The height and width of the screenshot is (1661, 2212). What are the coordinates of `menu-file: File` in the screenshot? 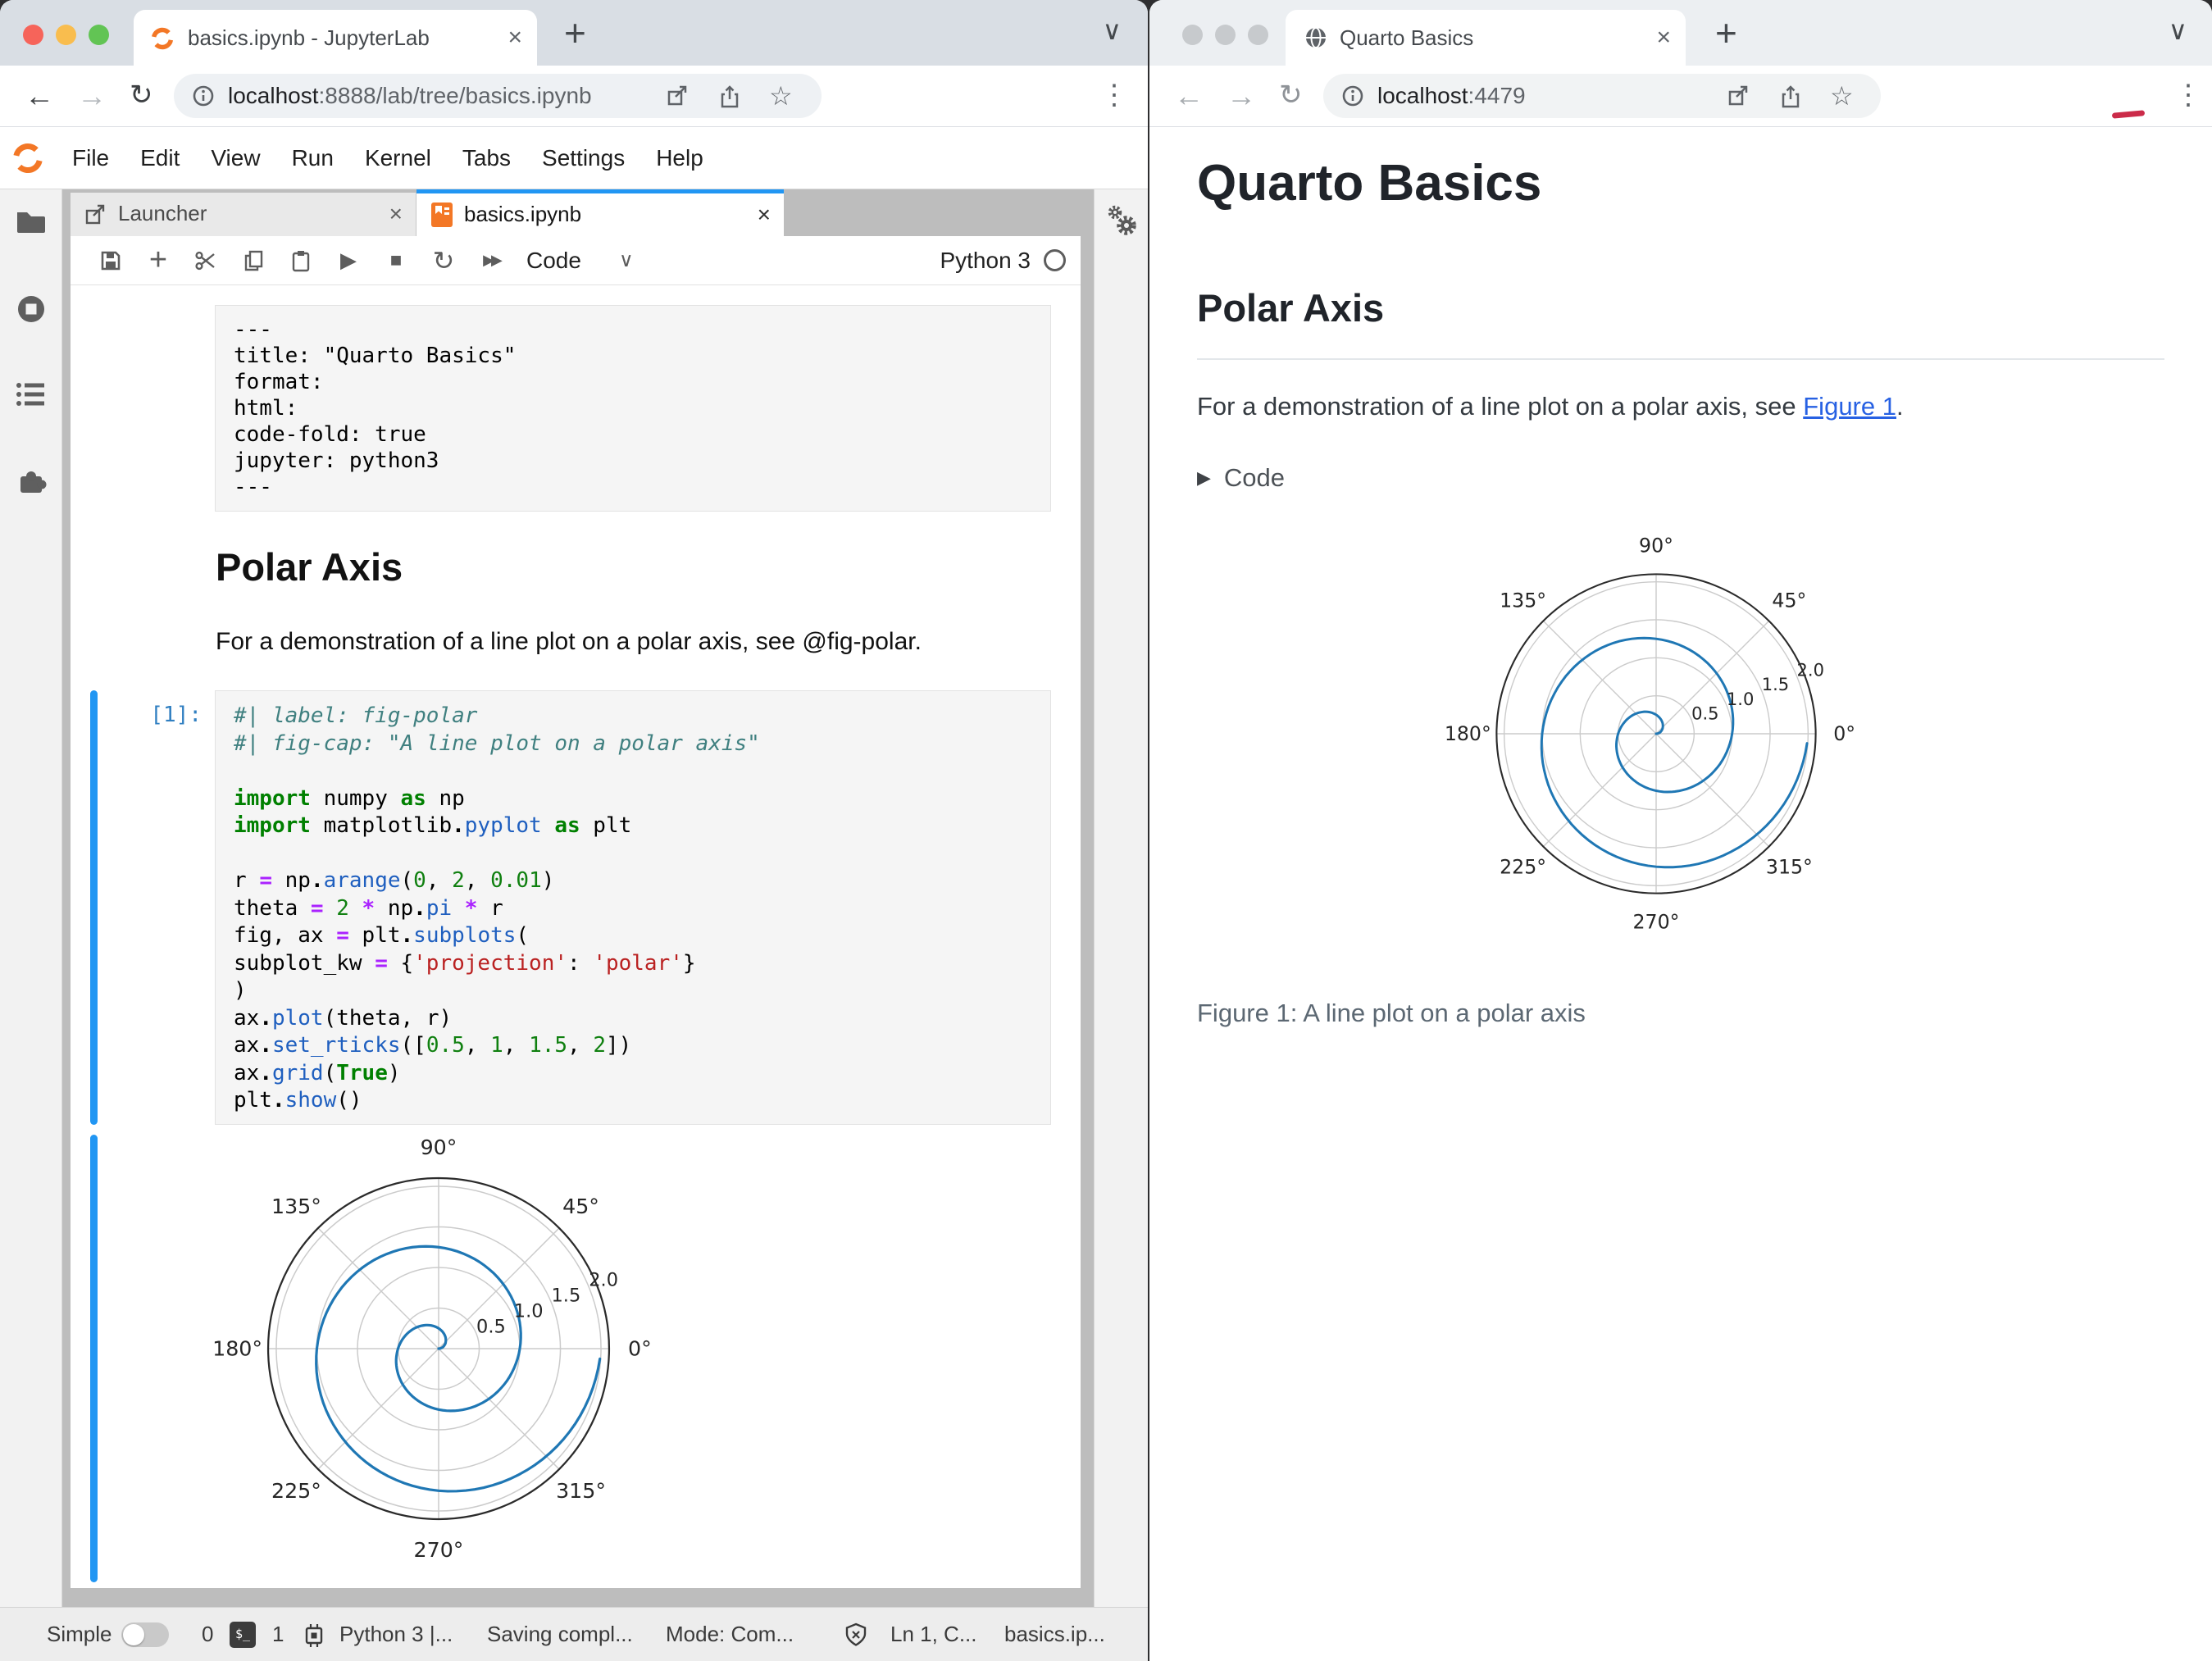 It's located at (90, 158).